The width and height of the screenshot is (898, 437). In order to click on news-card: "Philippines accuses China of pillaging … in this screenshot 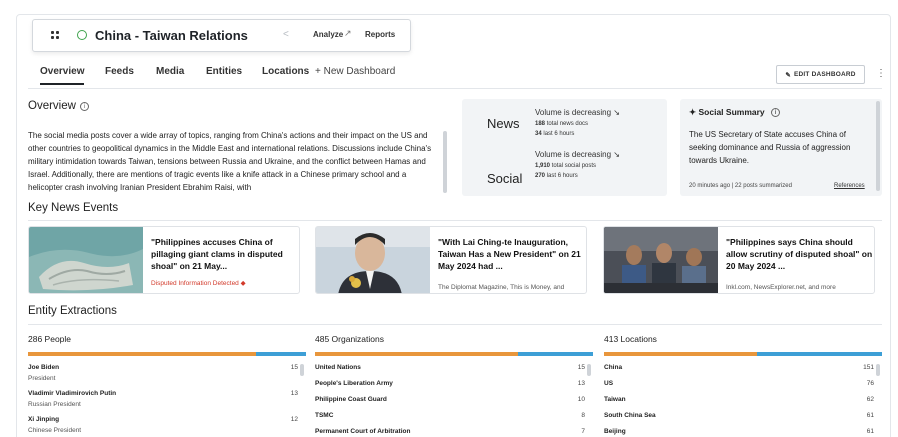, I will do `click(164, 260)`.